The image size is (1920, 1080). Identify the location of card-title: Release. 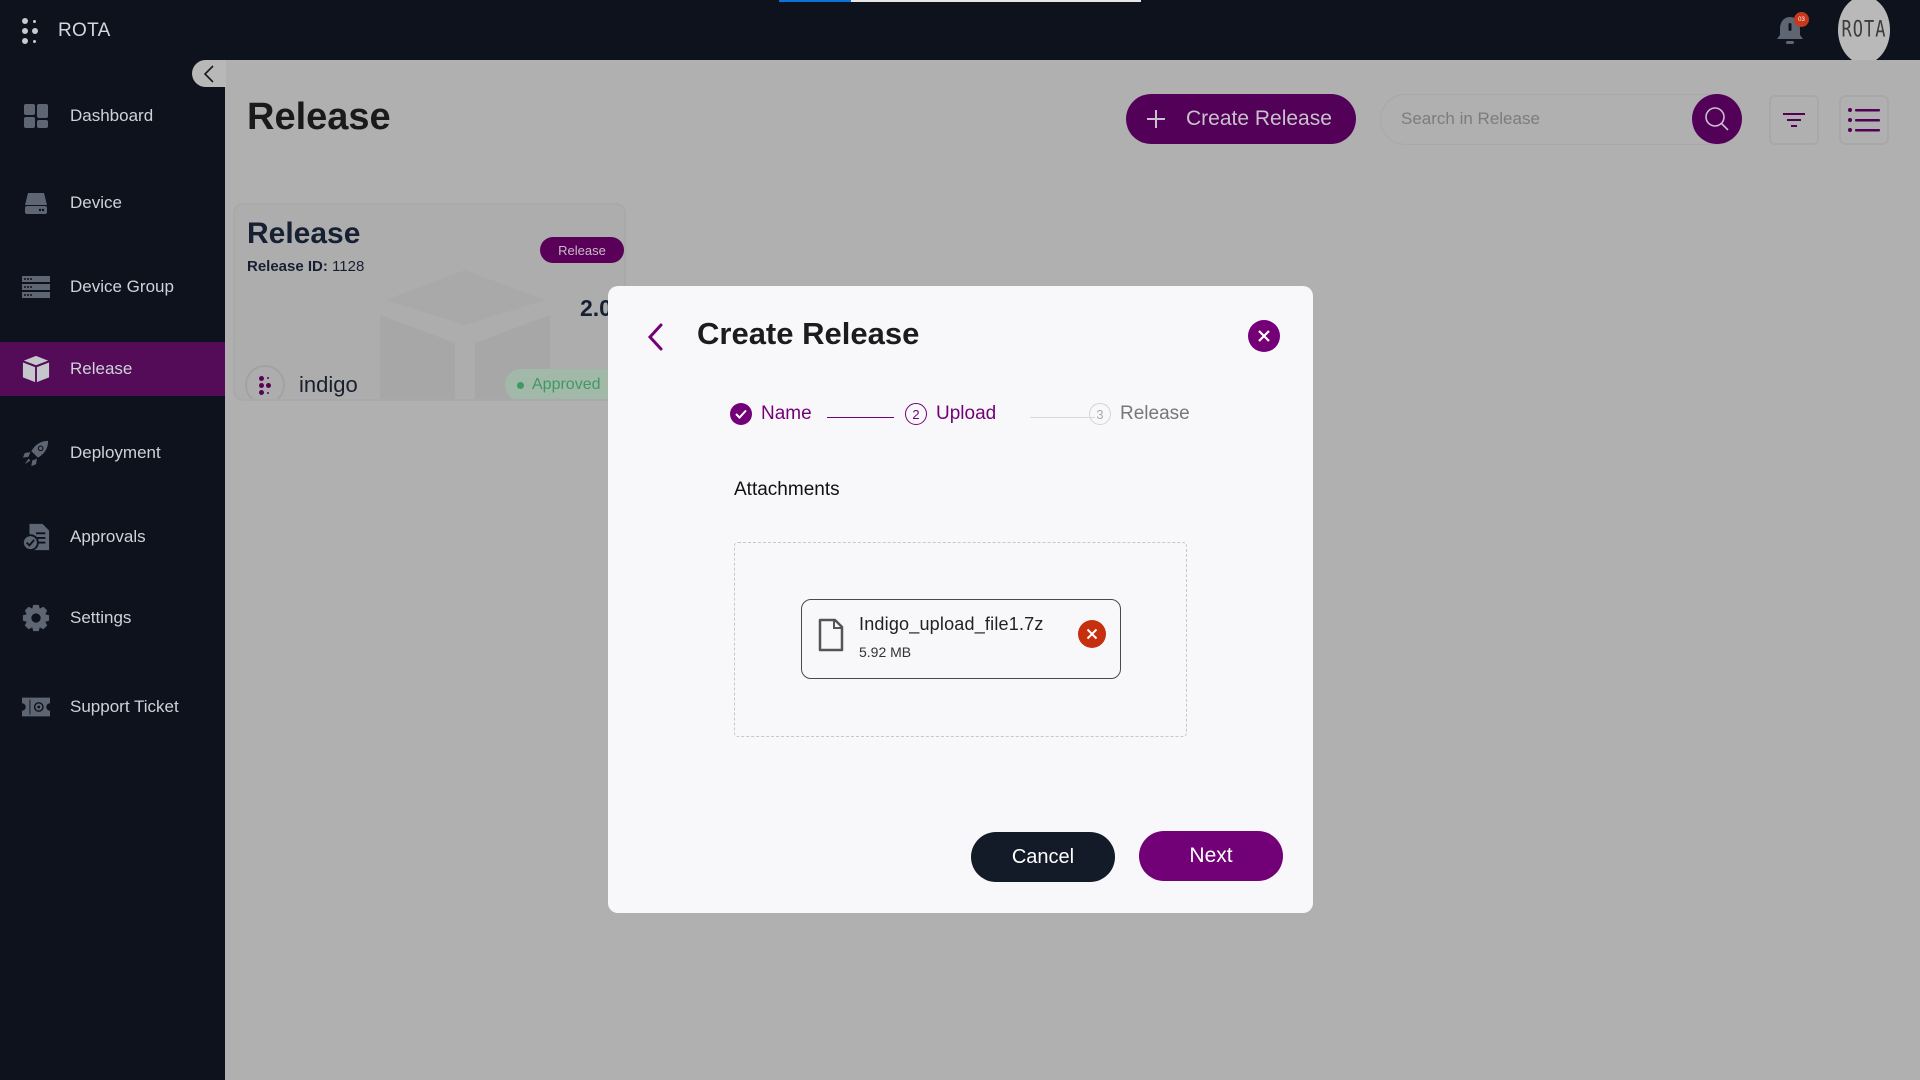
(304, 233).